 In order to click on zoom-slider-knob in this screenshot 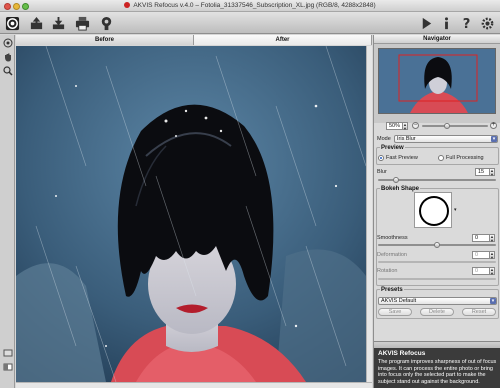, I will do `click(447, 126)`.